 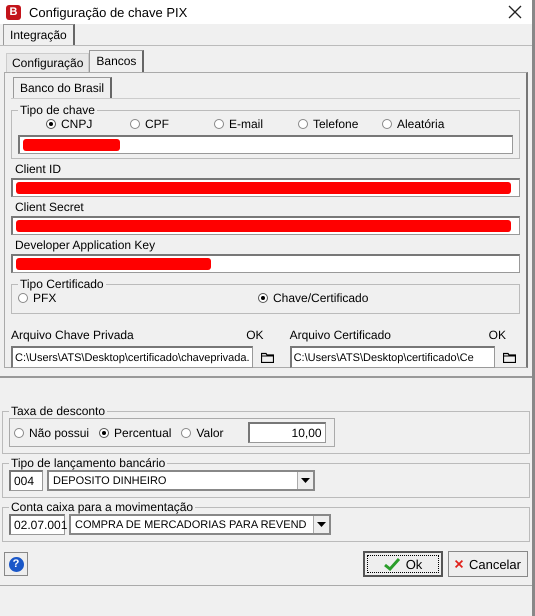 I want to click on dropdown: DEPOSITO DINHEIRO, so click(x=181, y=480).